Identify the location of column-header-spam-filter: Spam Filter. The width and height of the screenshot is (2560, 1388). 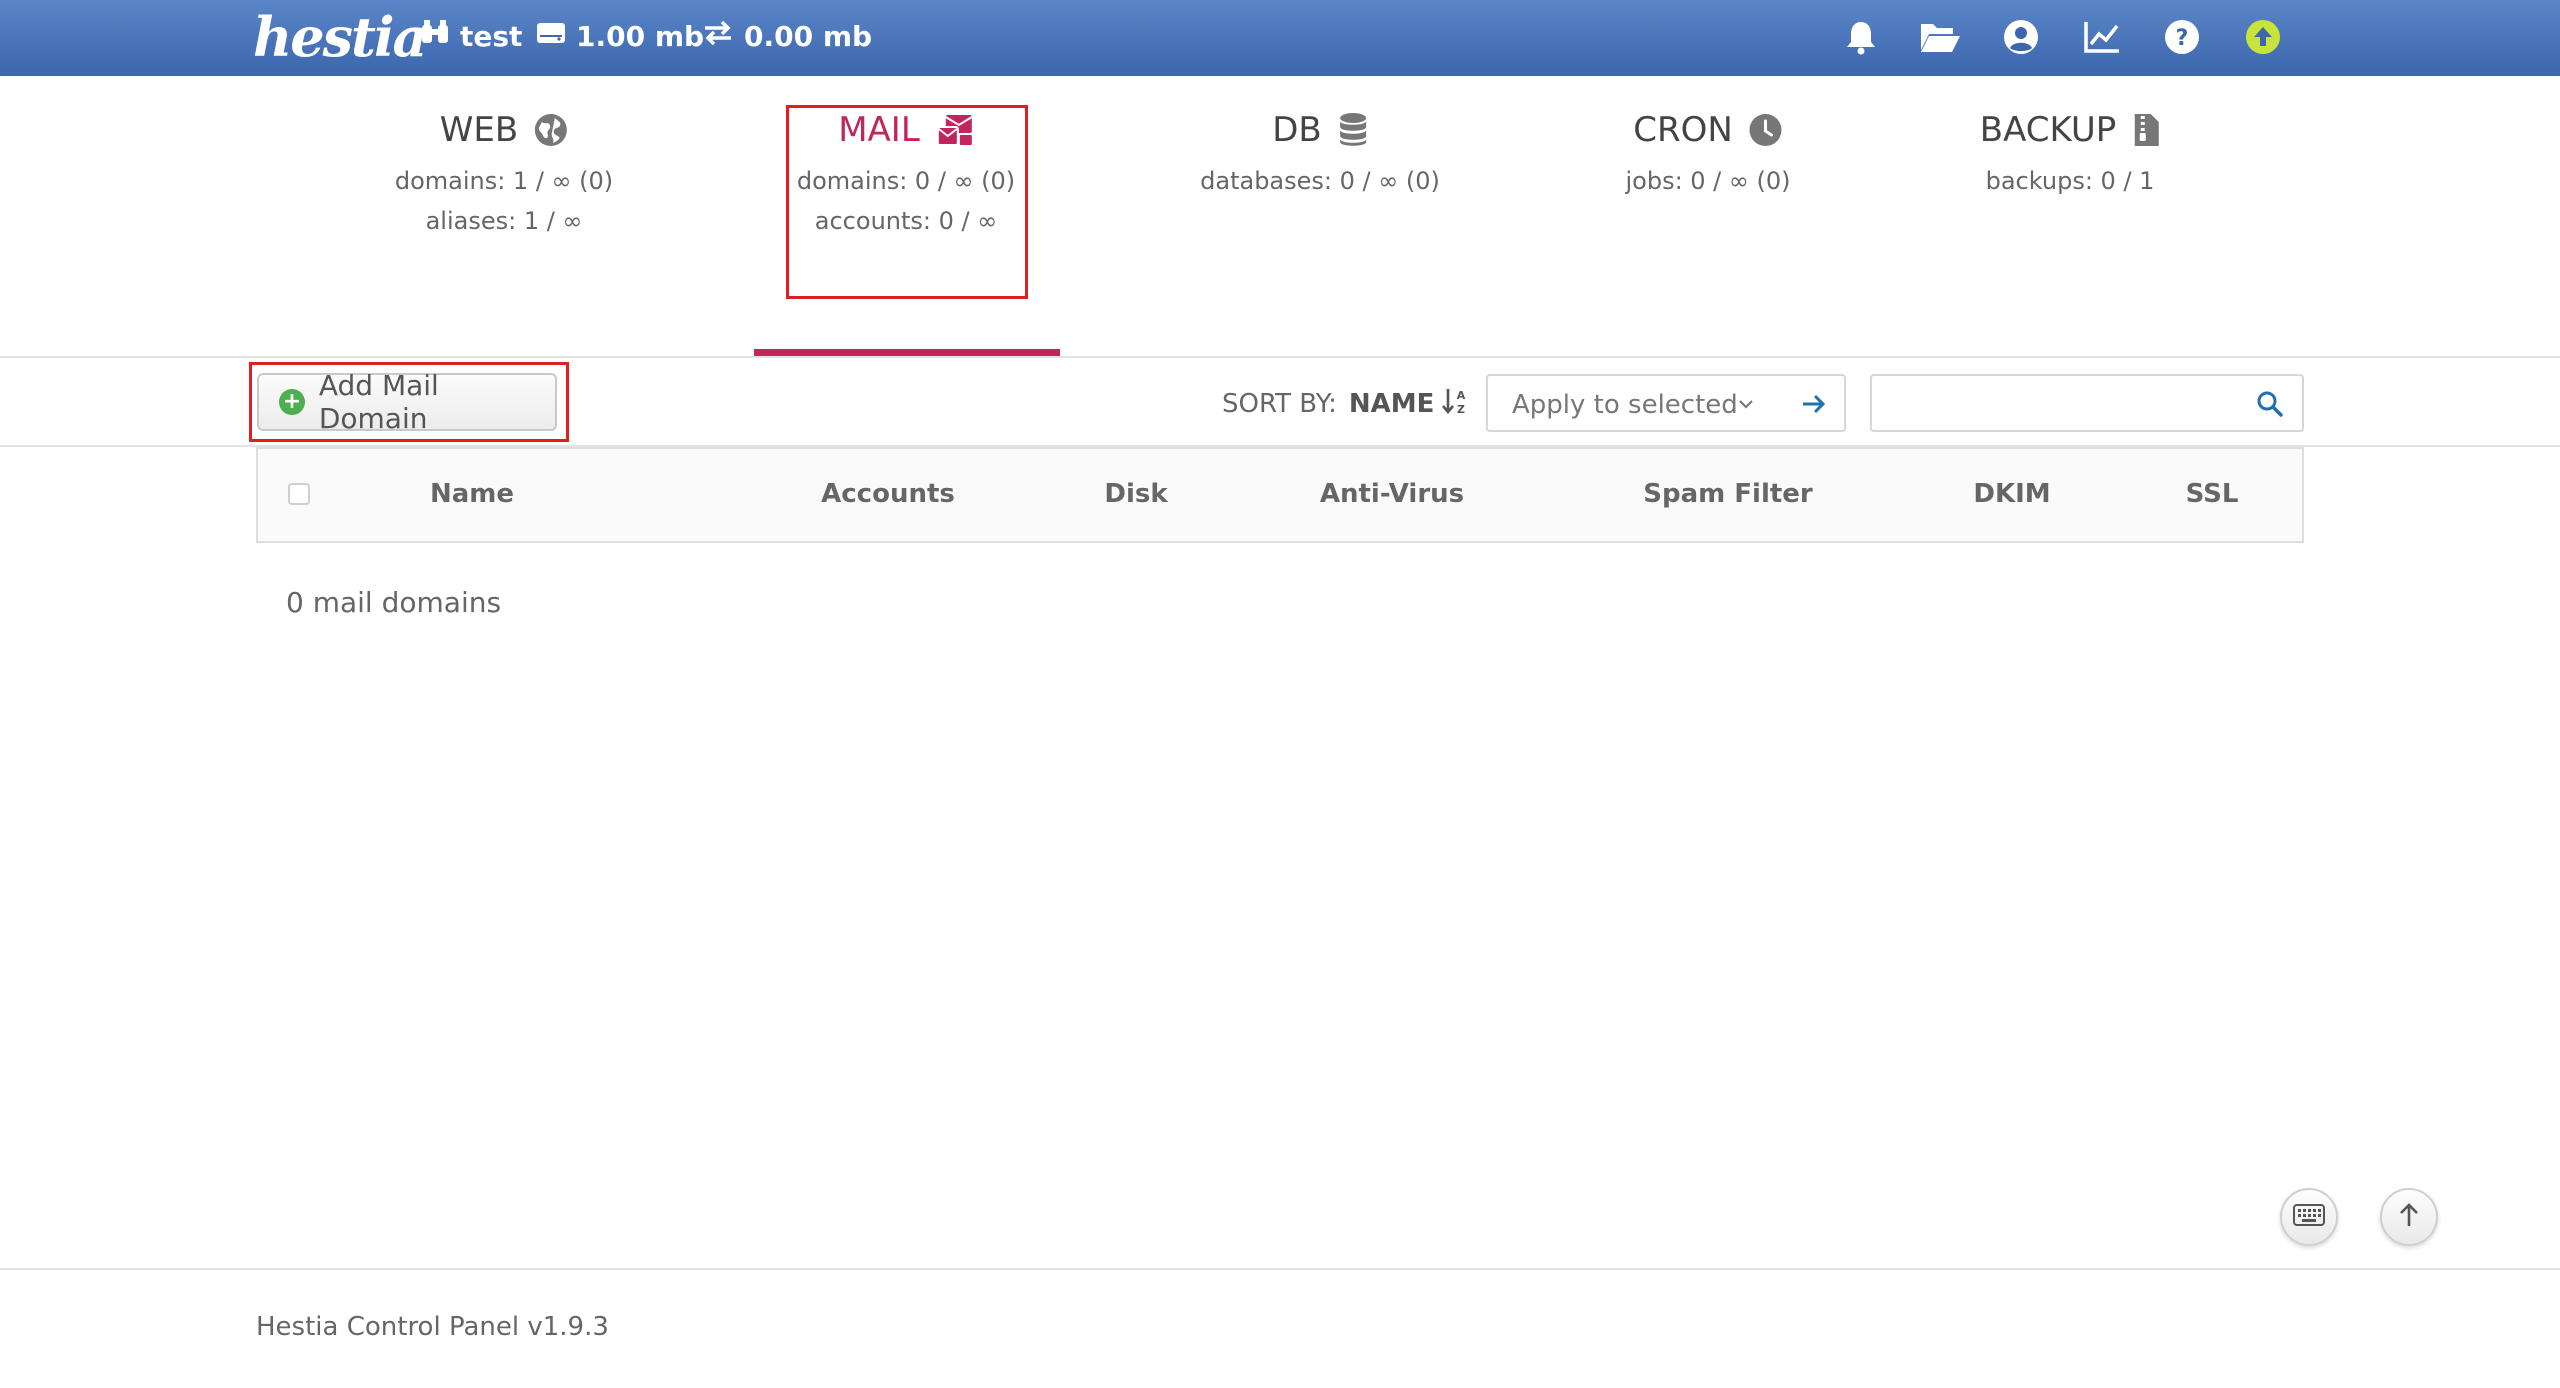
(1728, 494).